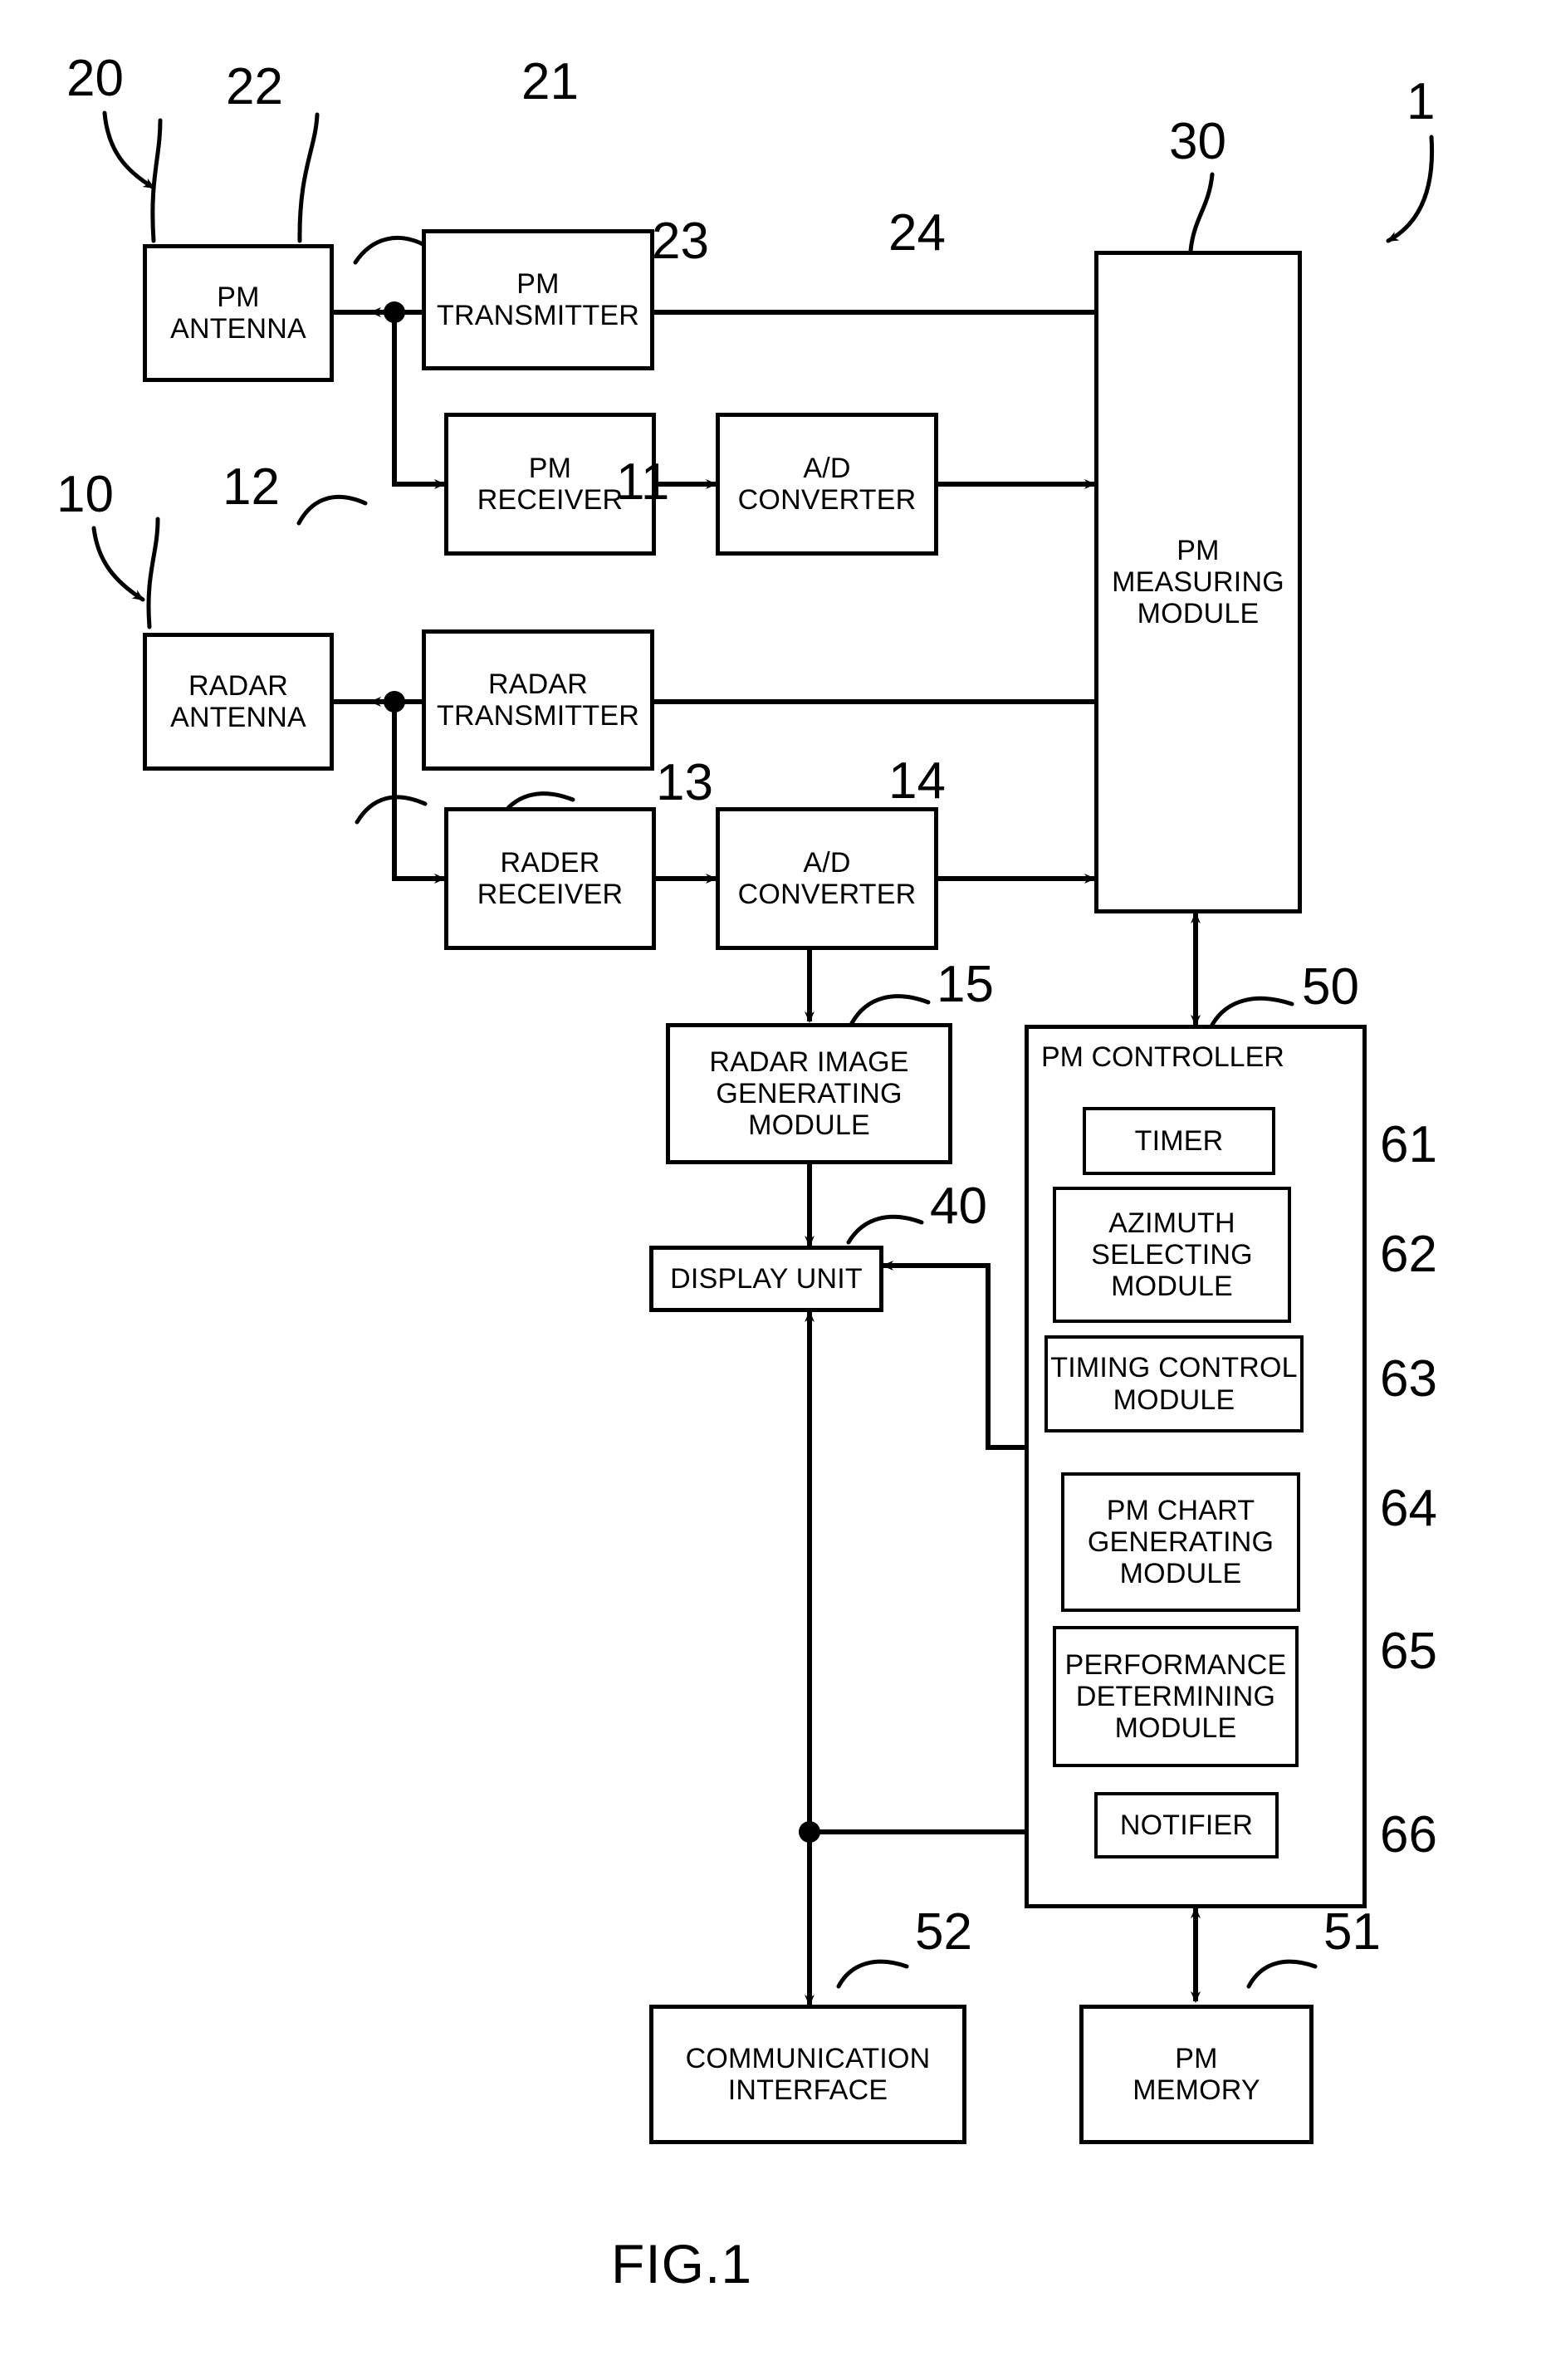 The width and height of the screenshot is (1541, 2380). Describe the element at coordinates (917, 781) in the screenshot. I see `ref-numeral-14: 14` at that location.